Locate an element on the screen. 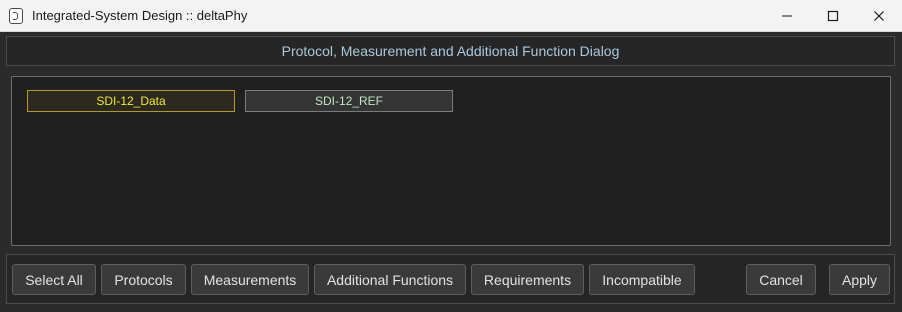  minimize-button is located at coordinates (787, 16).